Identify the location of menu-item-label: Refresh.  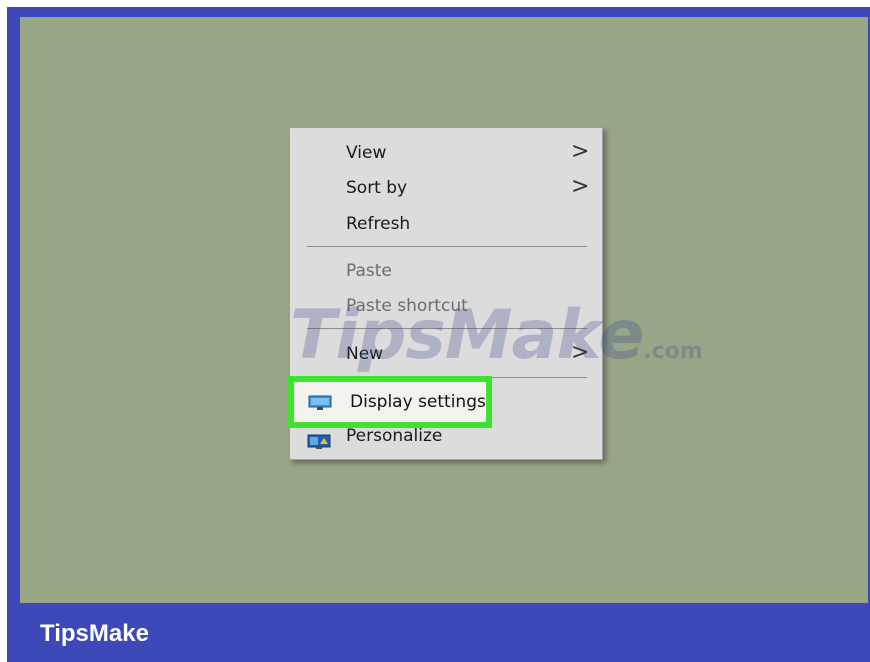
(378, 224).